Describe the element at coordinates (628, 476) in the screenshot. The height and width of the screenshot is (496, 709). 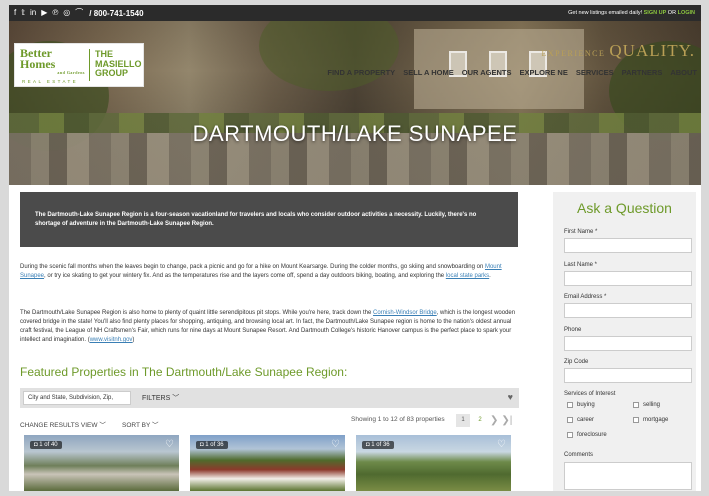
I see `comments-field` at that location.